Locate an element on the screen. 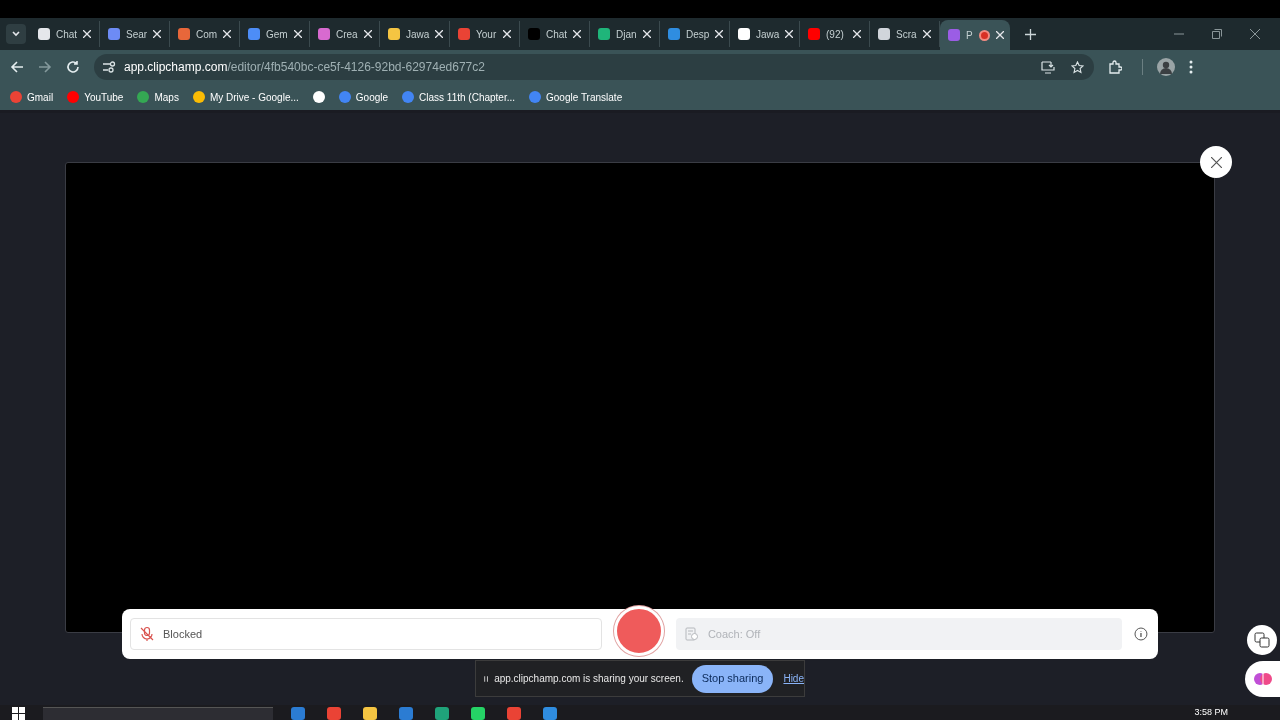 This screenshot has width=1280, height=720. microphone-status: Blocked is located at coordinates (183, 634).